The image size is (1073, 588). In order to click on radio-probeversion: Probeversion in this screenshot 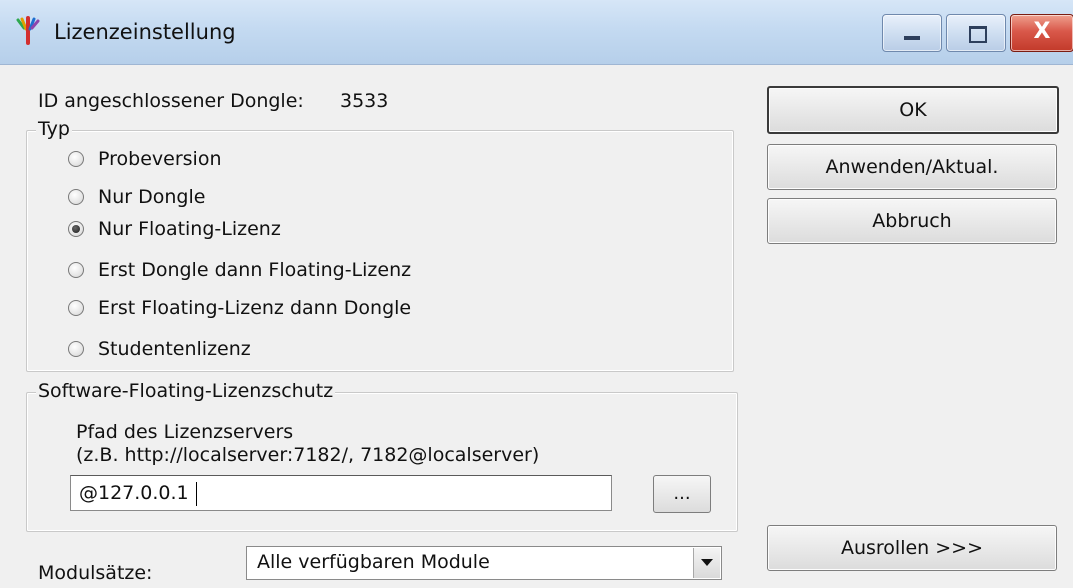, I will do `click(144, 159)`.